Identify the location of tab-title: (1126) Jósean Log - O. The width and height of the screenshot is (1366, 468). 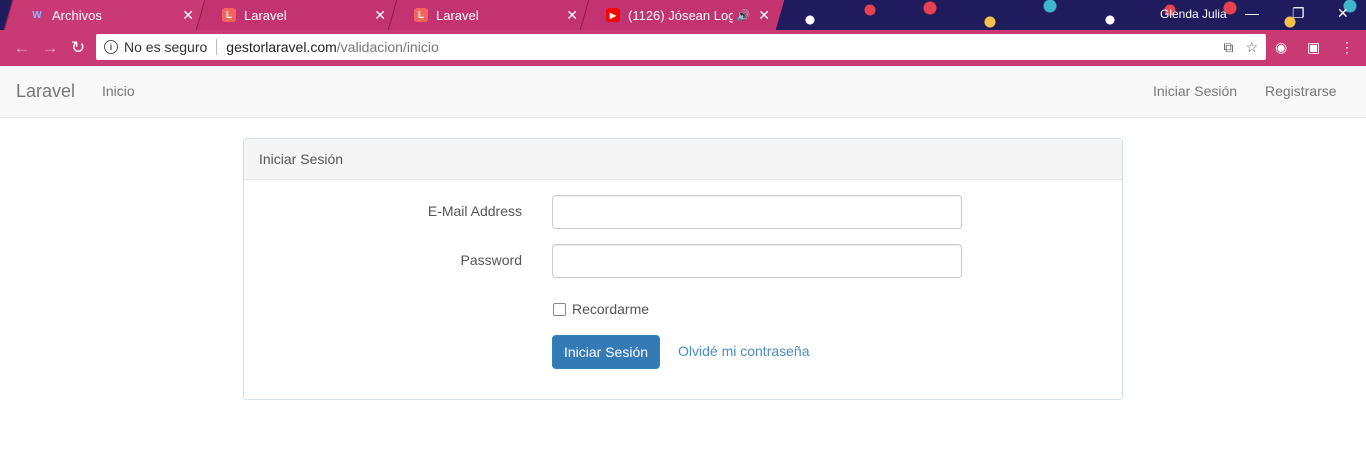
(680, 15).